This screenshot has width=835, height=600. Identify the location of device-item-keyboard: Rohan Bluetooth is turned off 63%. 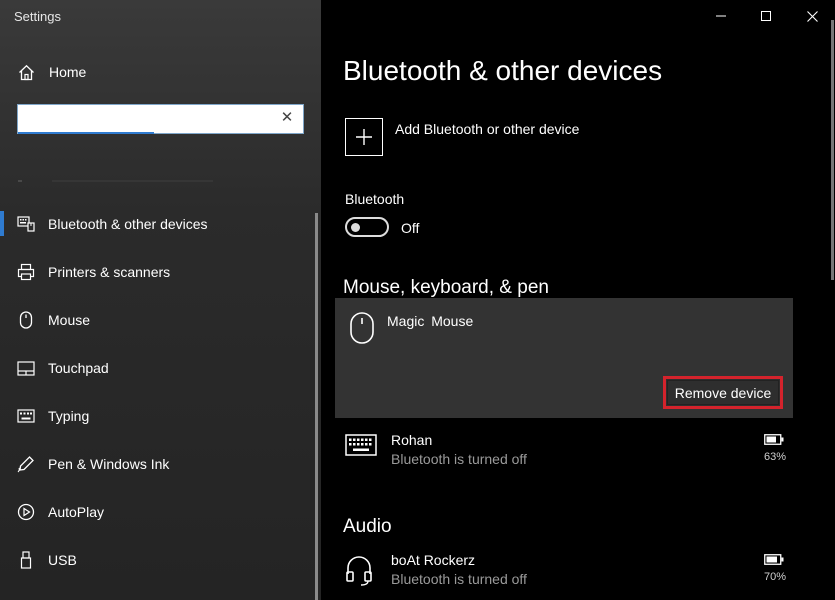
(568, 452).